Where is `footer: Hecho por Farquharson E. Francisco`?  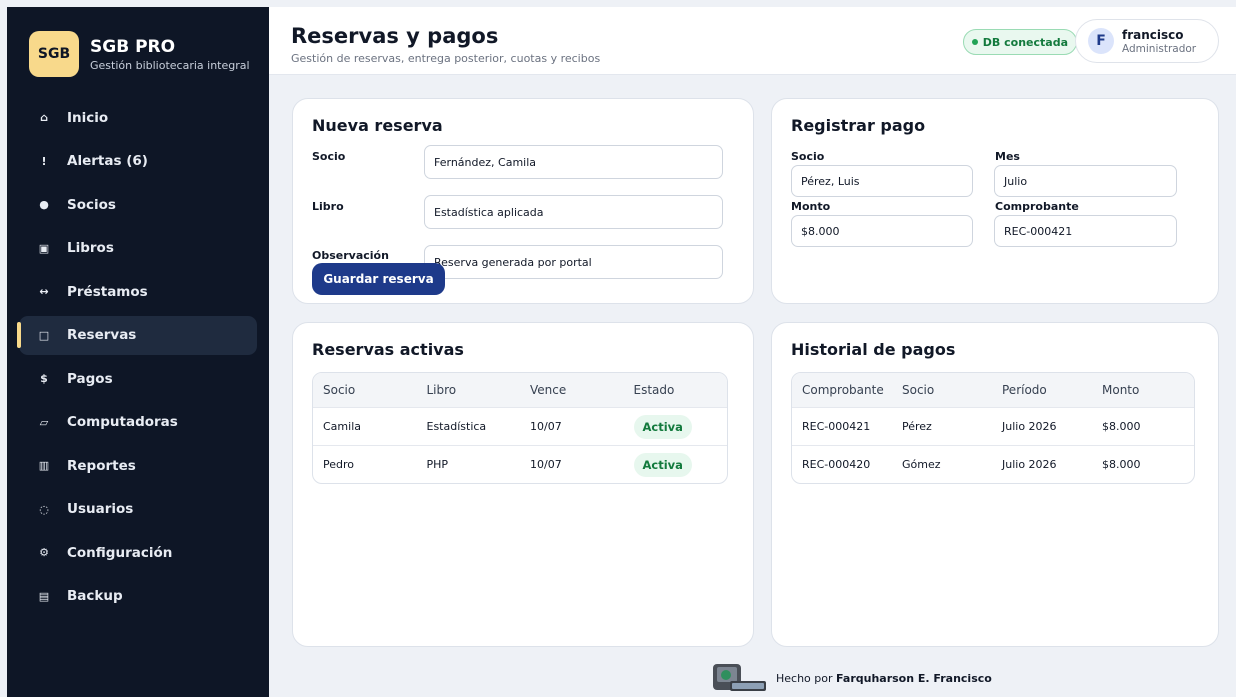 footer: Hecho por Farquharson E. Francisco is located at coordinates (852, 678).